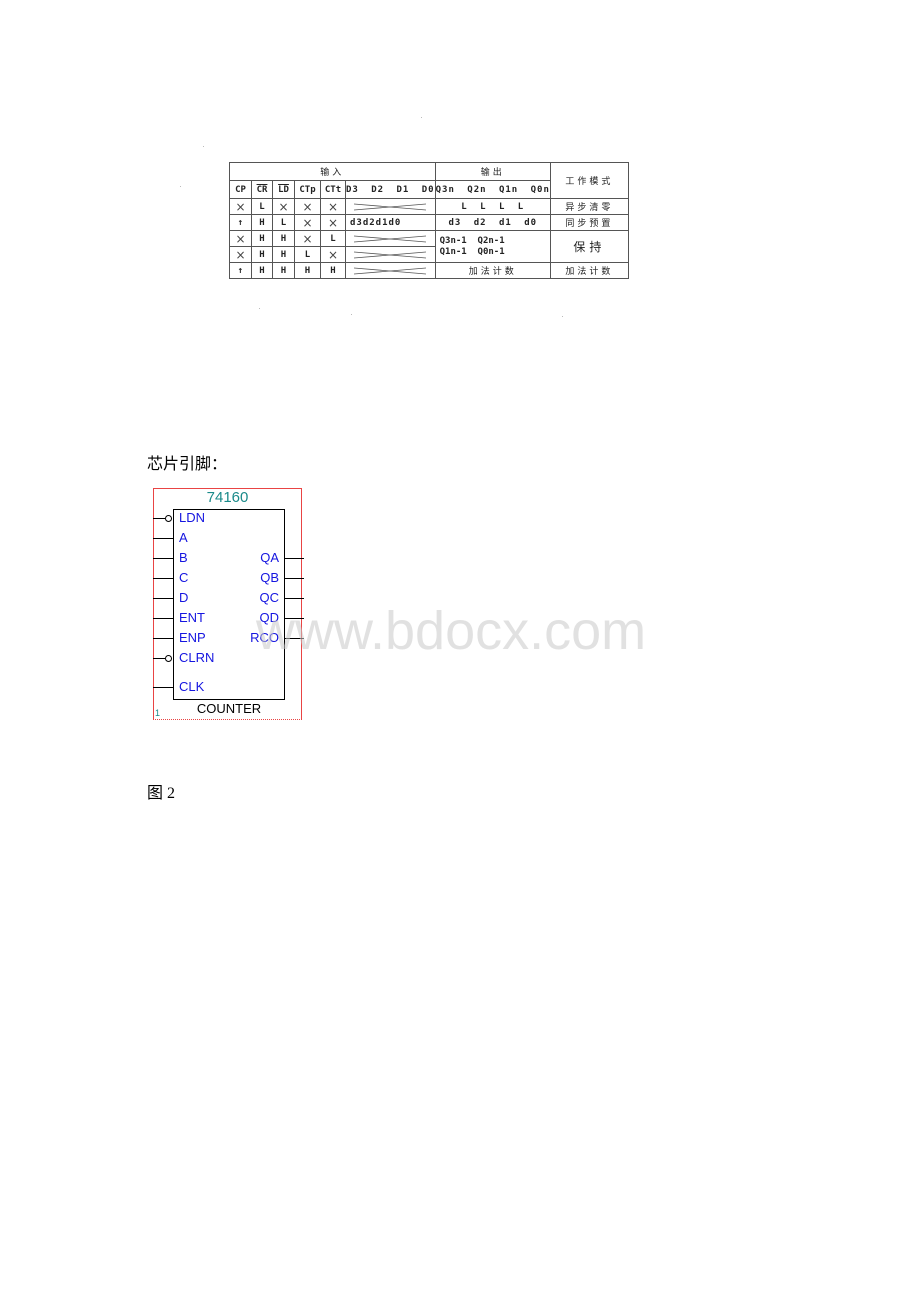 Image resolution: width=920 pixels, height=1302 pixels. What do you see at coordinates (294, 558) in the screenshot?
I see `pin-line-qa` at bounding box center [294, 558].